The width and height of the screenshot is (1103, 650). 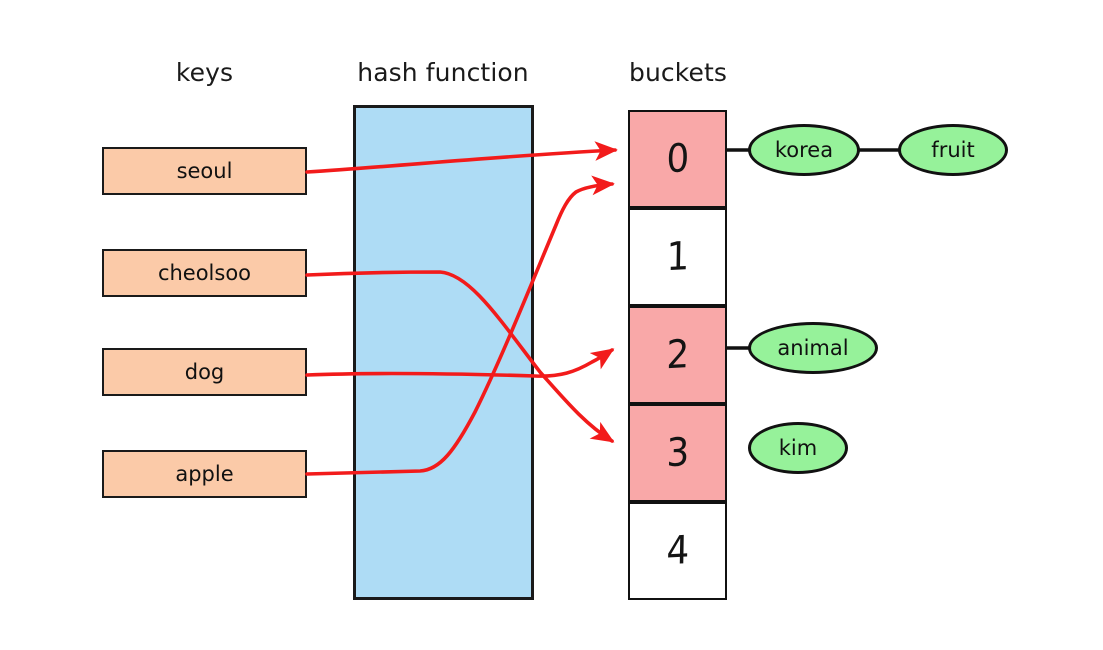 I want to click on value-node-fruit: fruit, so click(x=953, y=150).